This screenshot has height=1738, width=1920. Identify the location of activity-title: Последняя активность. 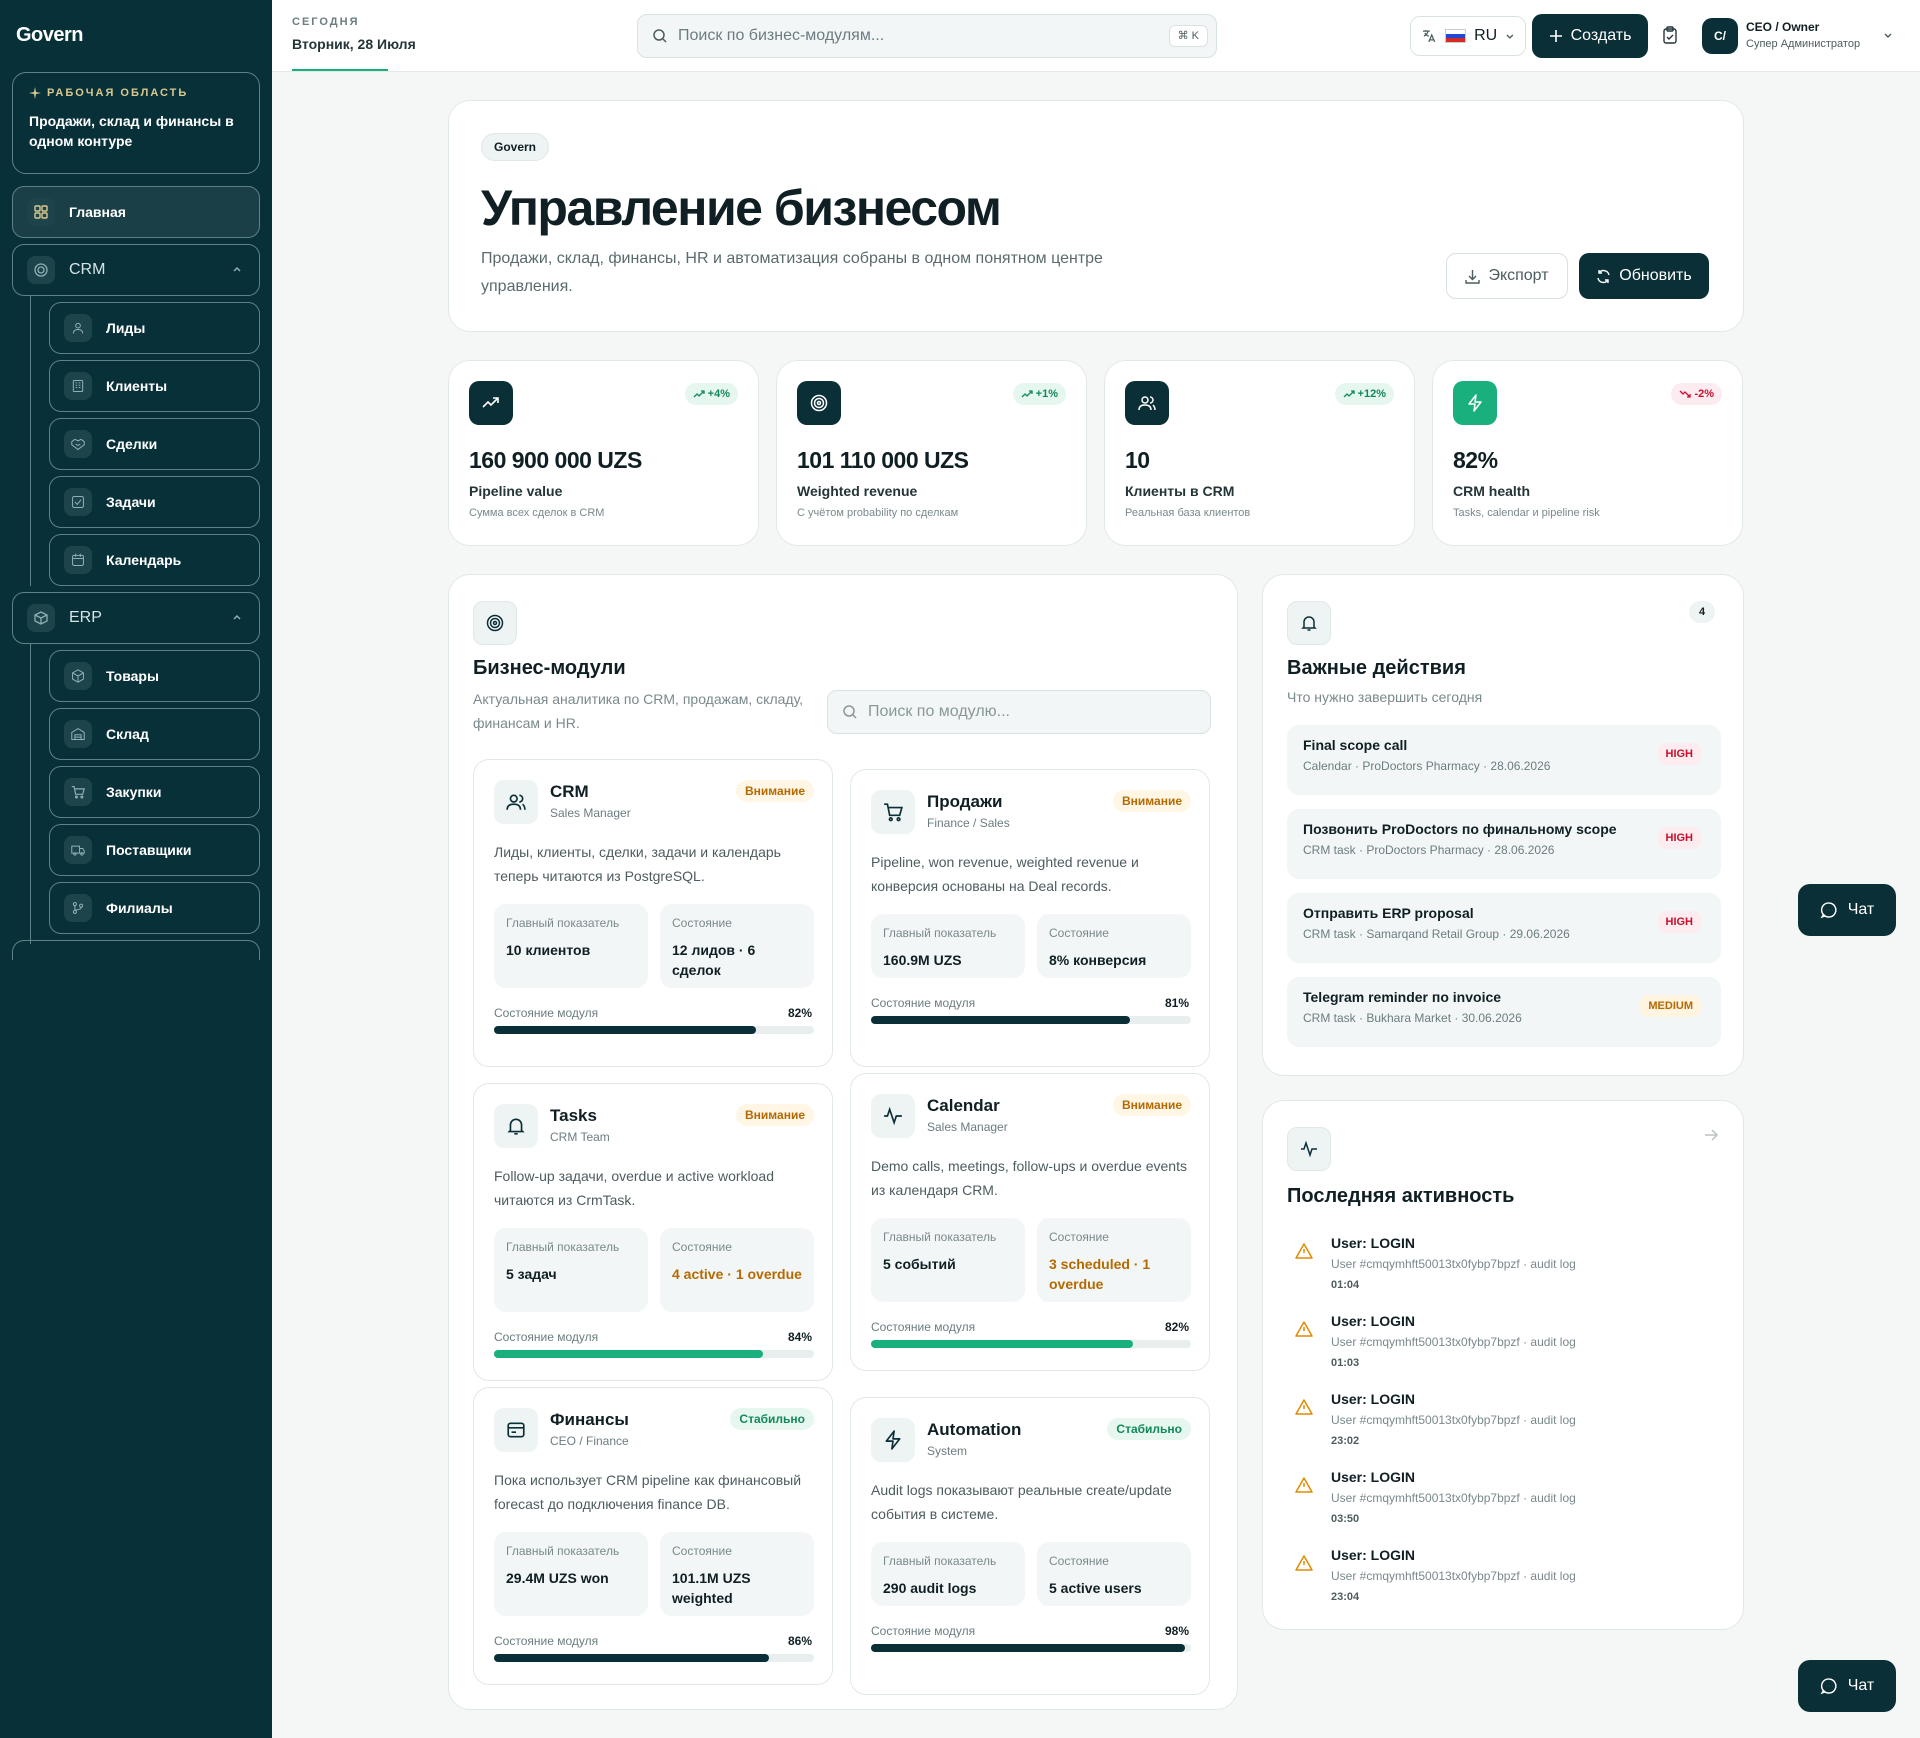
(1401, 1196).